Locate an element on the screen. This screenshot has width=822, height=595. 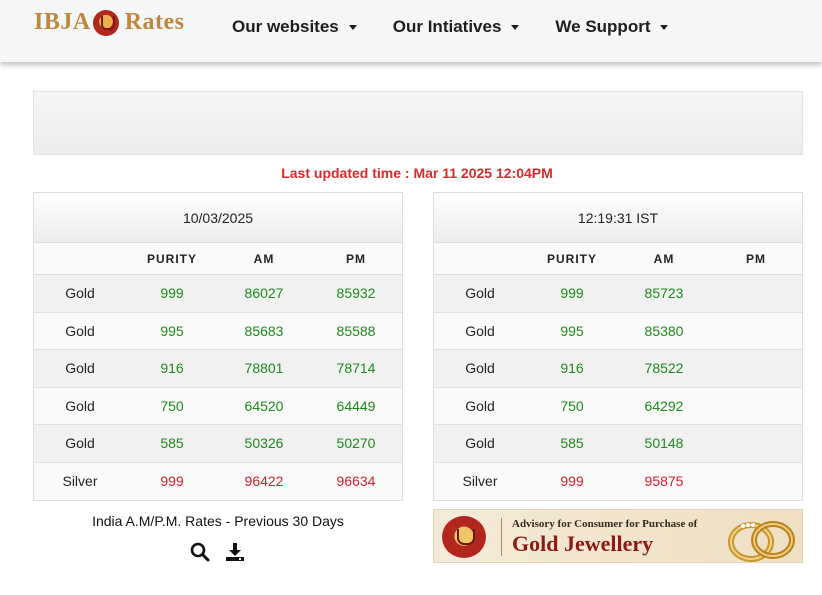
search-icon is located at coordinates (200, 552).